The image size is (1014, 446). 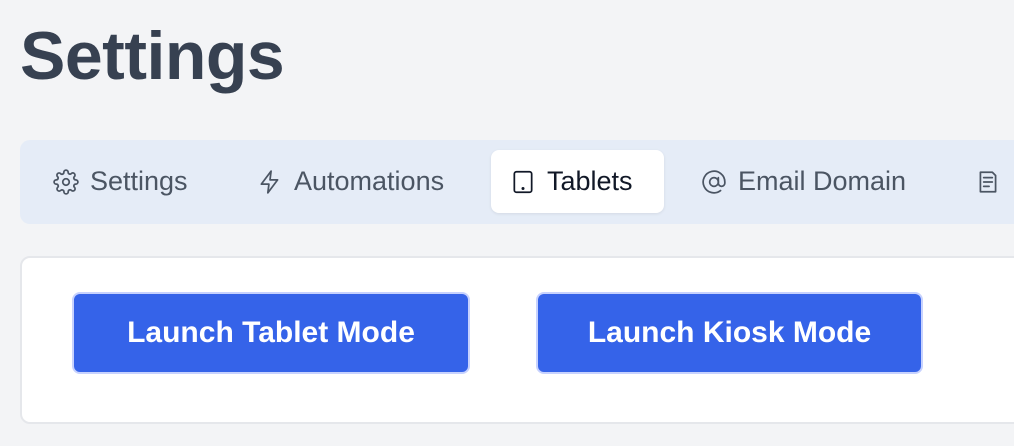 I want to click on page-title: Settings, so click(x=152, y=56).